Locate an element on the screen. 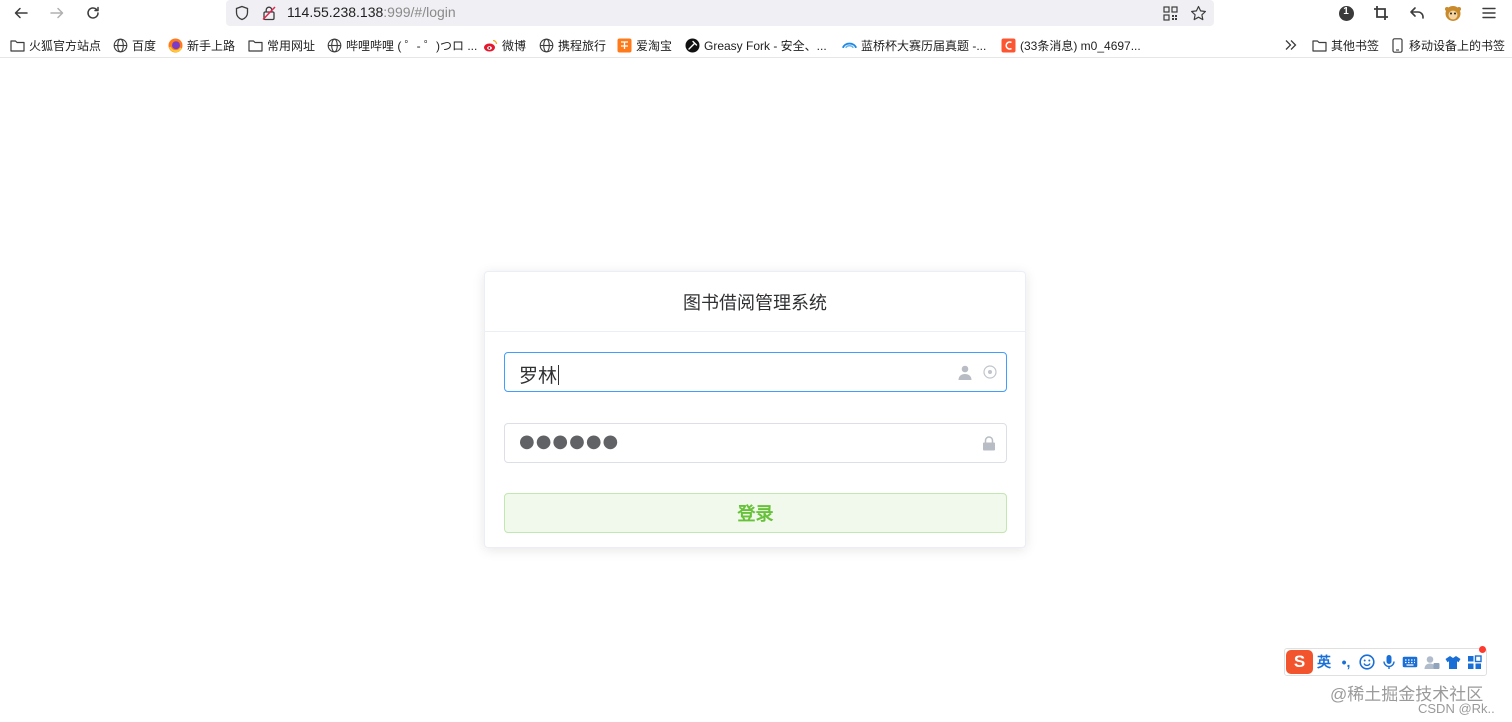 The height and width of the screenshot is (722, 1512). bookmark-star-icon is located at coordinates (1198, 13).